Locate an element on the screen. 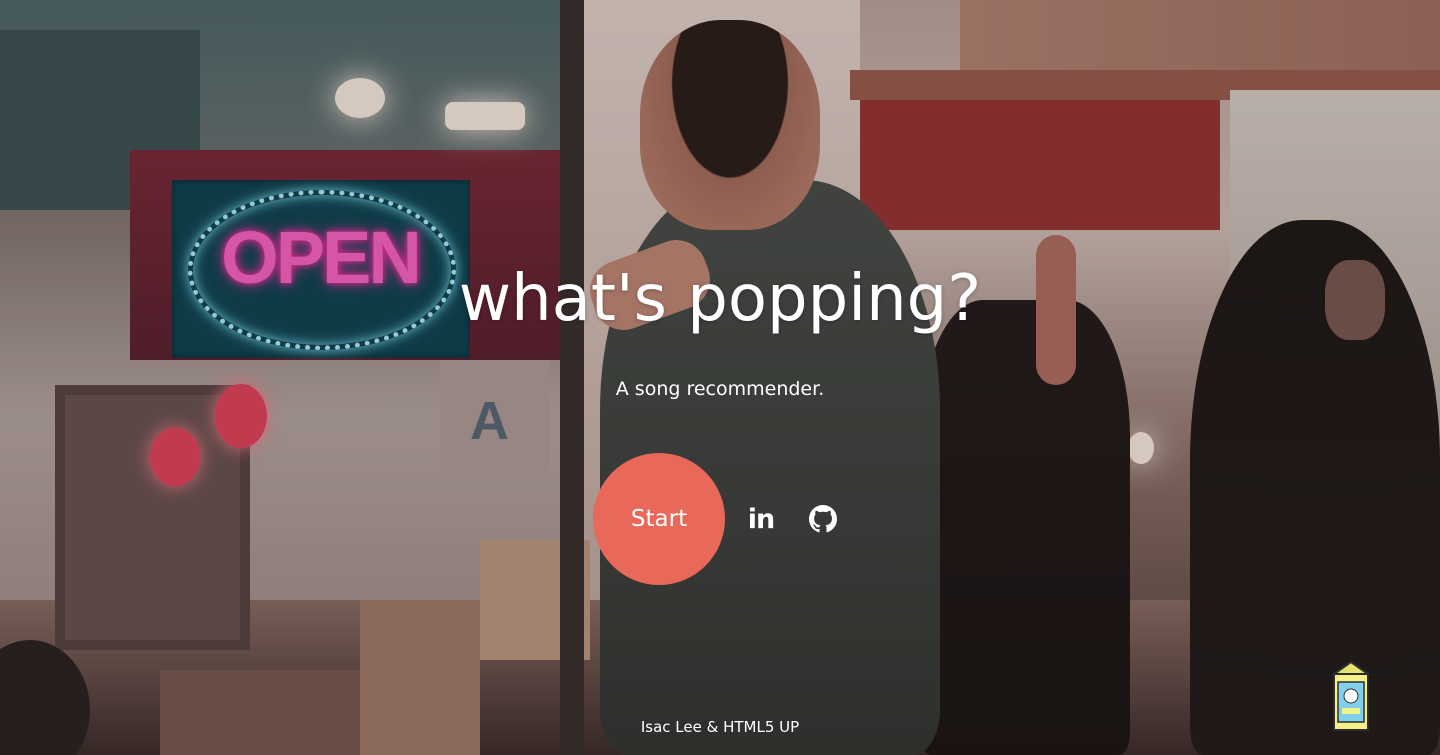  actions: Start in is located at coordinates (731, 519).